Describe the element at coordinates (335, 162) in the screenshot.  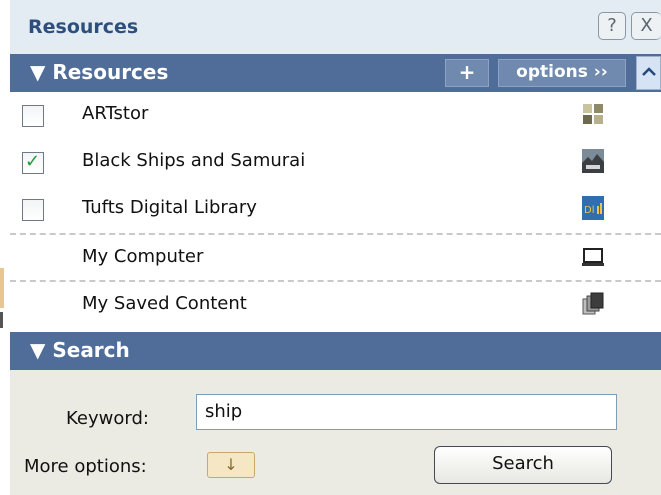
I see `list-item: ✓ Black Ships and Samurai` at that location.